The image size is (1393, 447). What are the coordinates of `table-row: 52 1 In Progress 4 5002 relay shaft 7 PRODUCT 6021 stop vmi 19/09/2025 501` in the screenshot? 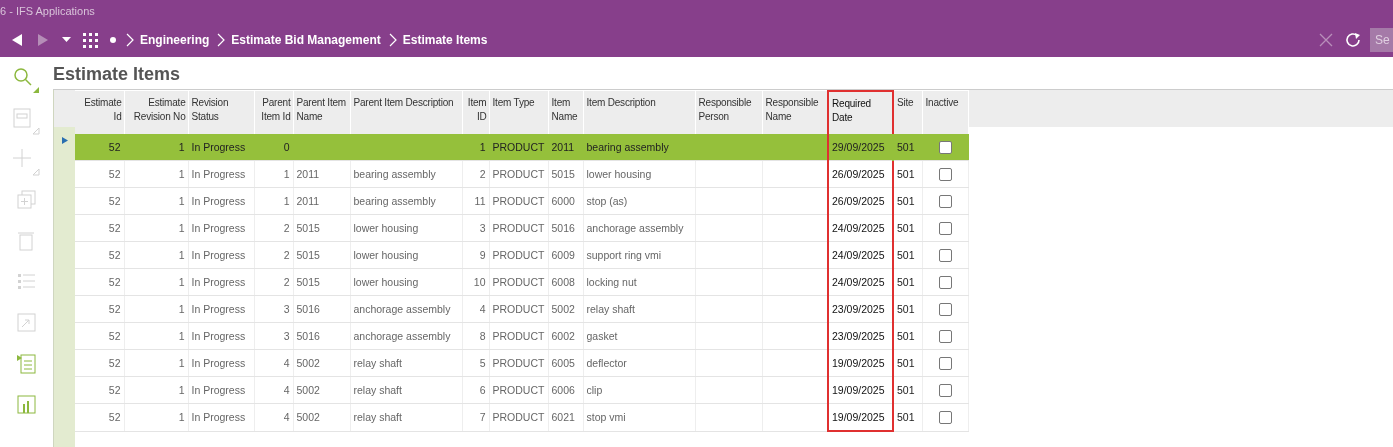 It's located at (521, 417).